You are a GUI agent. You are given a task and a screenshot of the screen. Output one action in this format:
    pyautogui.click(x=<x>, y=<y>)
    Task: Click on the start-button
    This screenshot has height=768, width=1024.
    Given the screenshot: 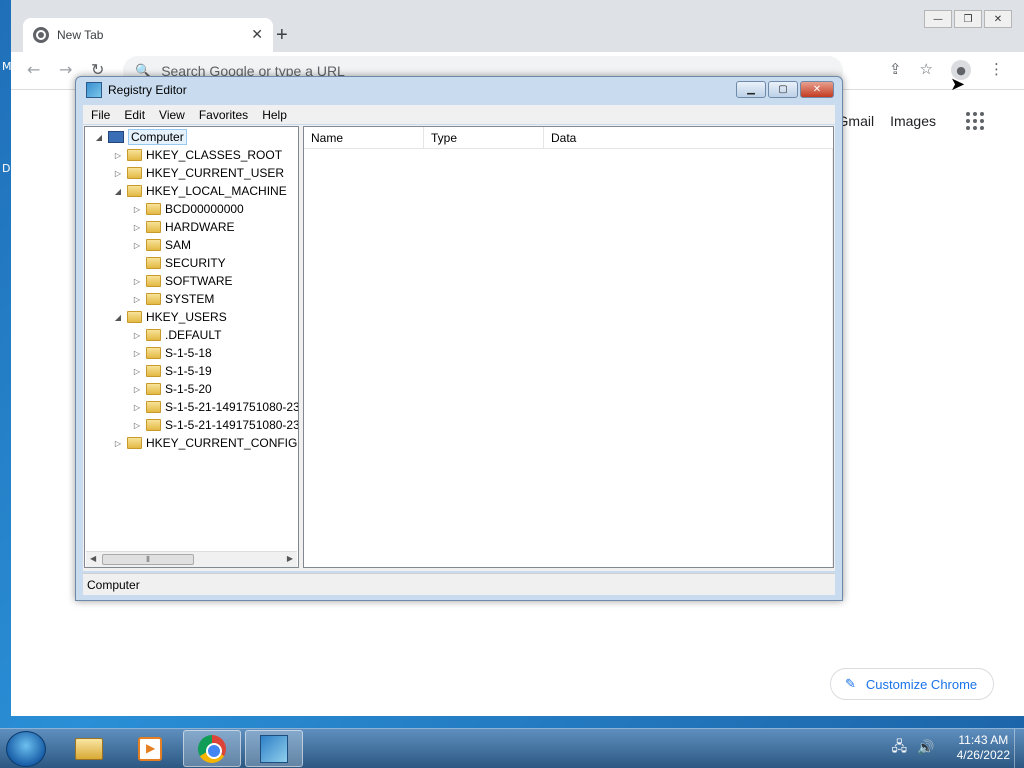 What is the action you would take?
    pyautogui.click(x=26, y=749)
    